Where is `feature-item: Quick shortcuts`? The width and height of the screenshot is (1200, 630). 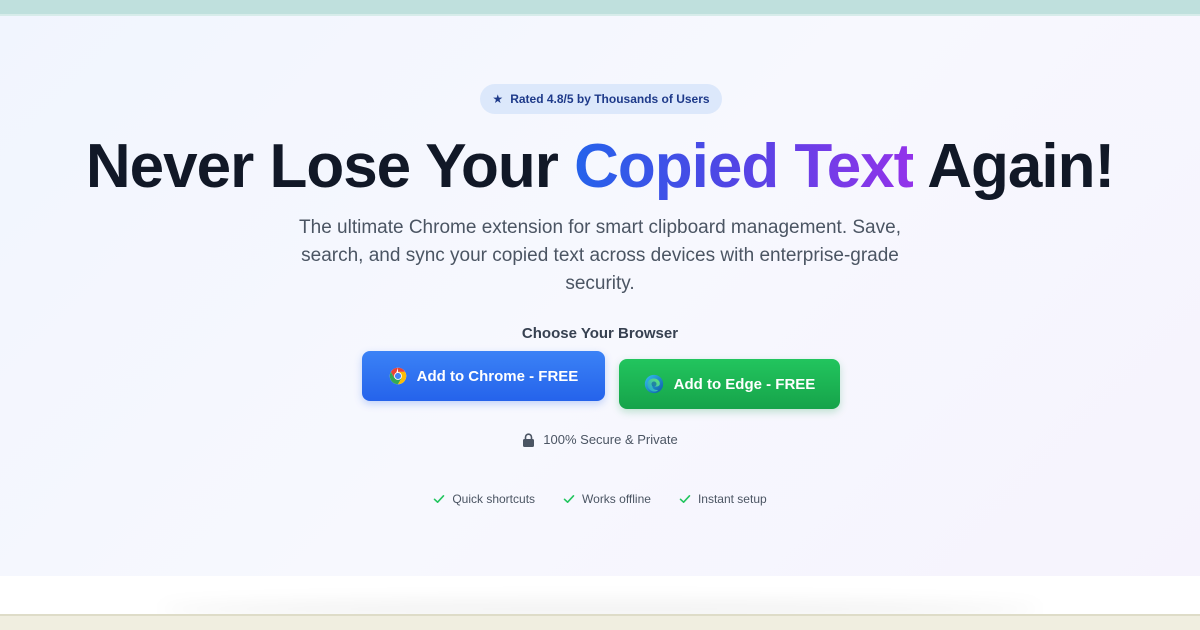 feature-item: Quick shortcuts is located at coordinates (484, 499).